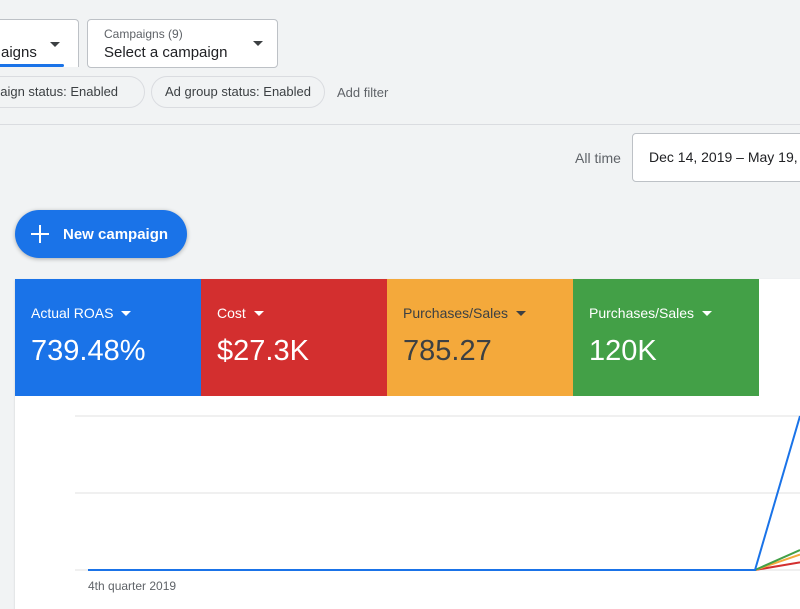 The image size is (800, 609). What do you see at coordinates (132, 586) in the screenshot?
I see `x-axis-tick-label: 4th quarter 2019` at bounding box center [132, 586].